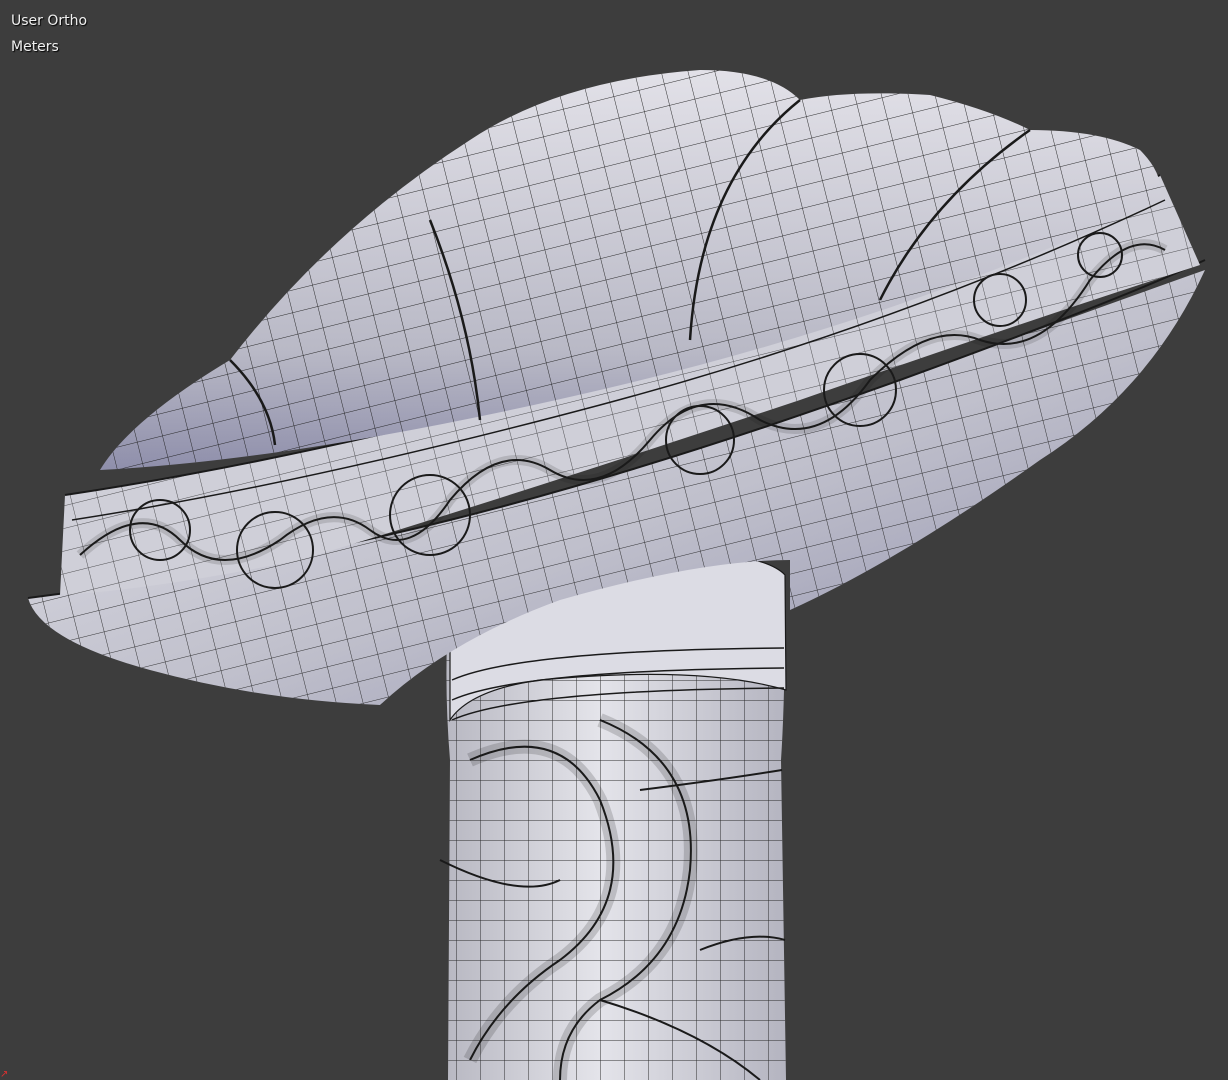 This screenshot has width=1228, height=1080. I want to click on shaft-mesh, so click(613, 814).